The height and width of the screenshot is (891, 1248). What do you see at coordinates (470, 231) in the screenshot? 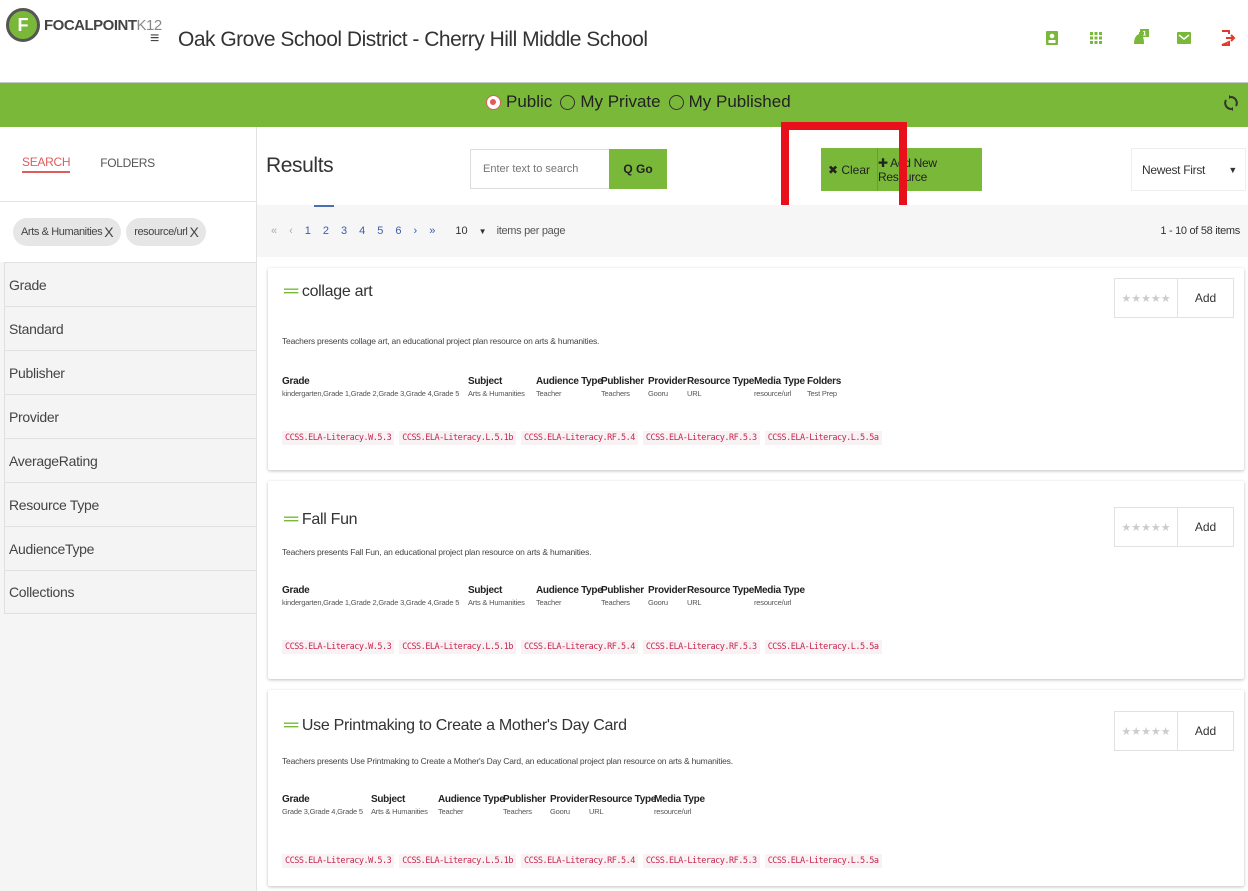
I see `items-per-page-select: 10 ▼` at bounding box center [470, 231].